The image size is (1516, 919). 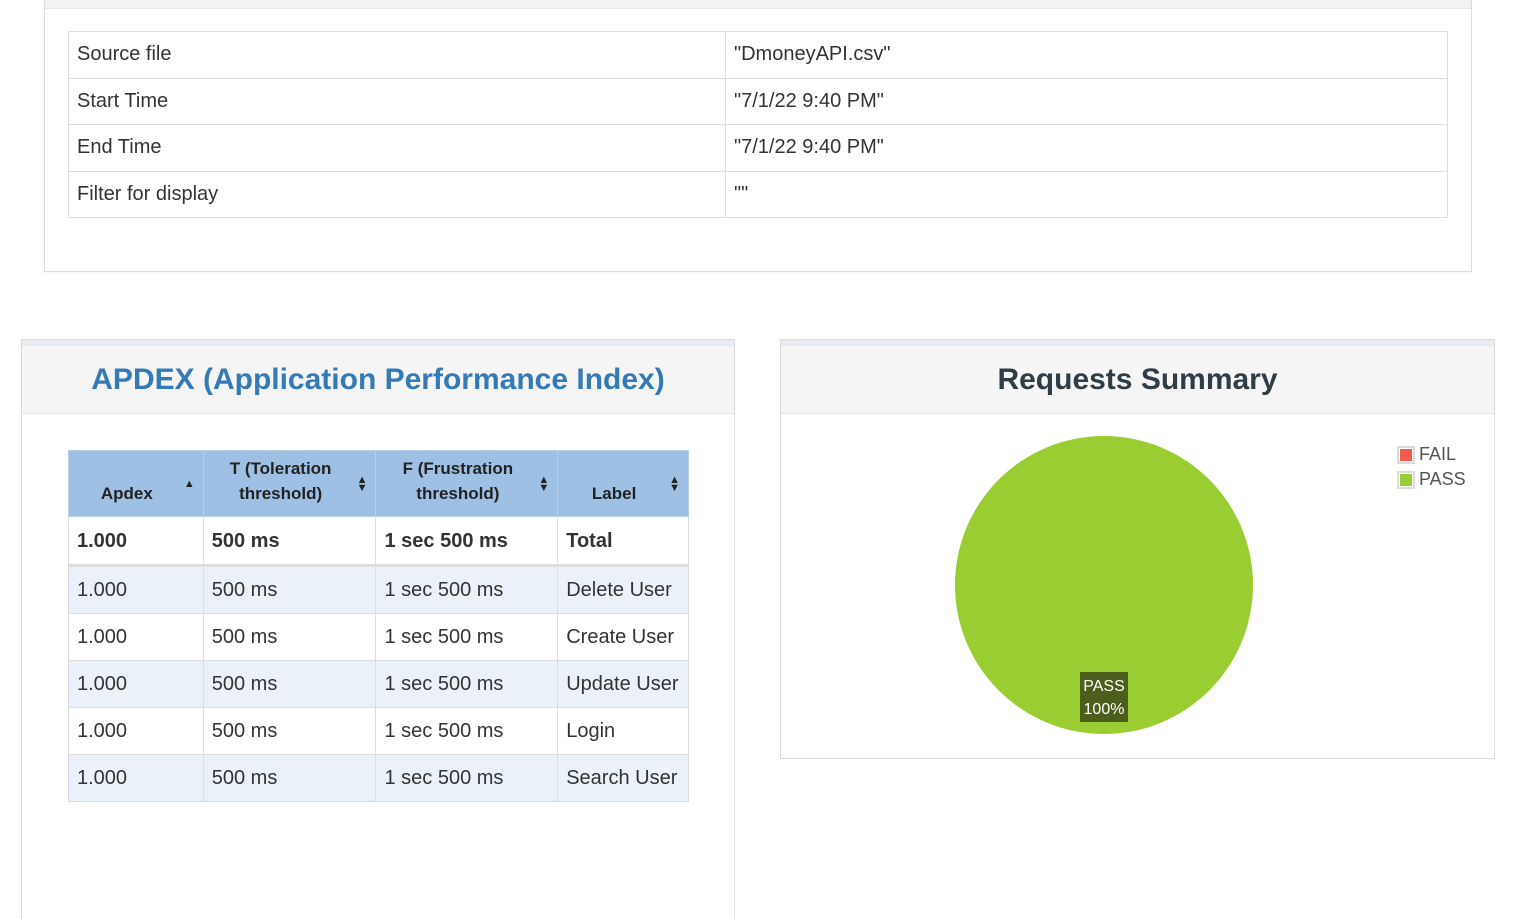 I want to click on requests-summary-pie-chart: PASS 100%, so click(x=1104, y=585).